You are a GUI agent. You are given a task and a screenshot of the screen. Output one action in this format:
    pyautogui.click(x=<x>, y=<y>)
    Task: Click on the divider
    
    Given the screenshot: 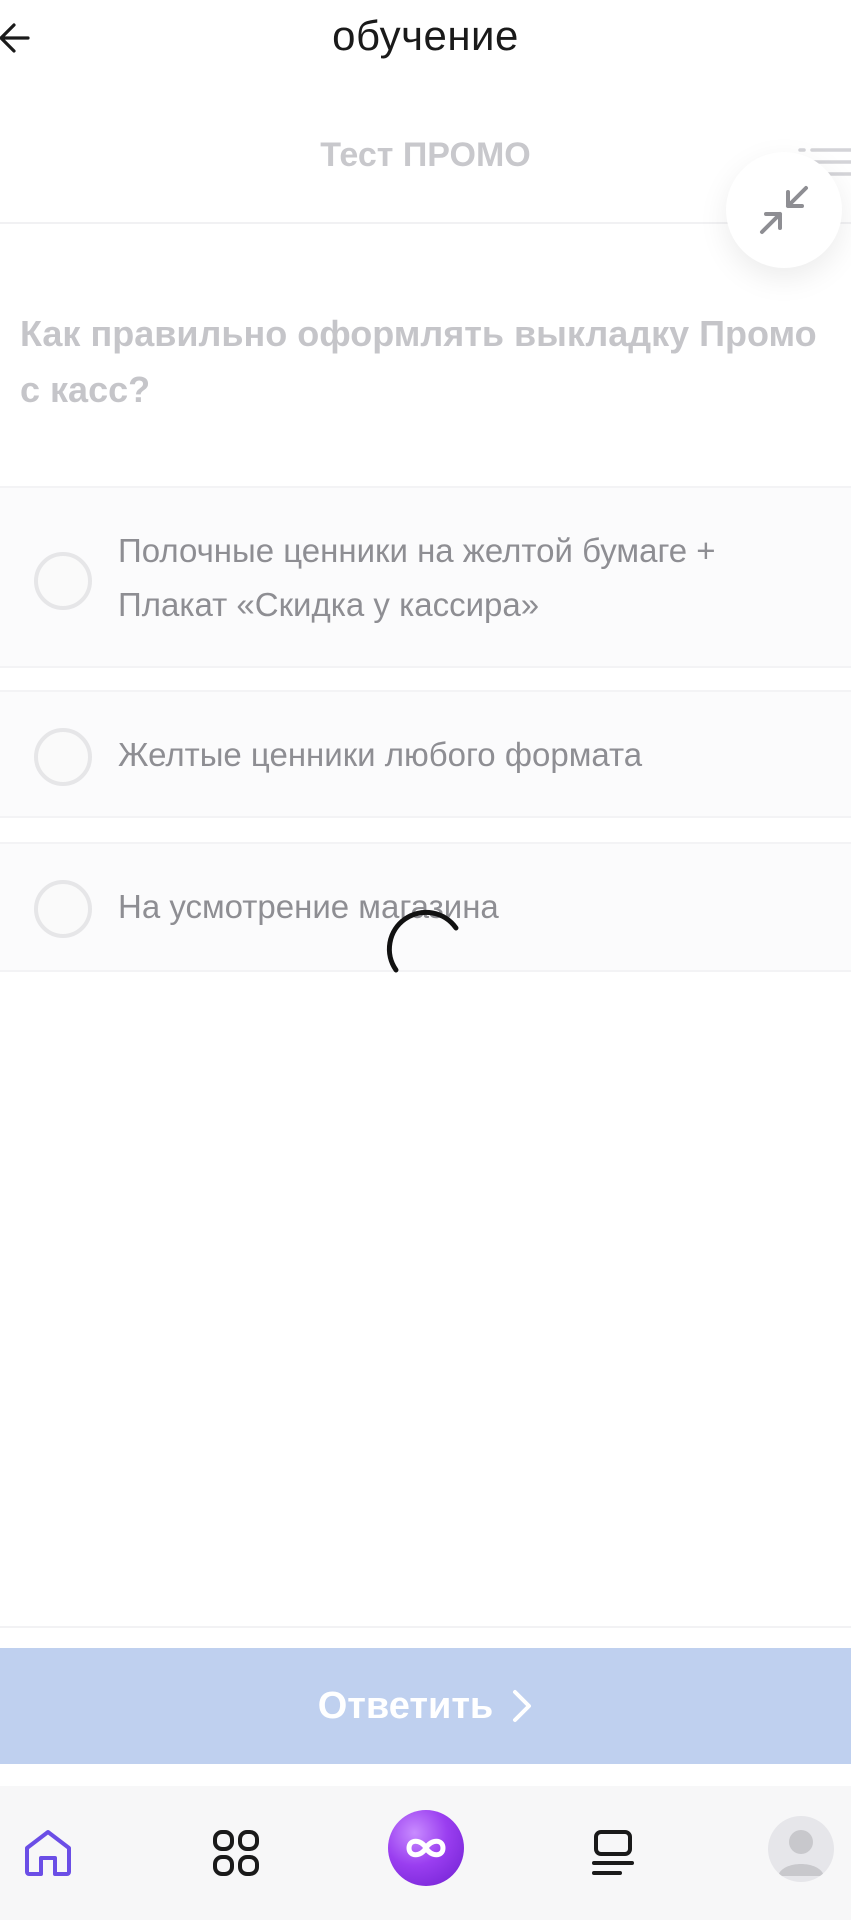 What is the action you would take?
    pyautogui.click(x=425, y=1627)
    